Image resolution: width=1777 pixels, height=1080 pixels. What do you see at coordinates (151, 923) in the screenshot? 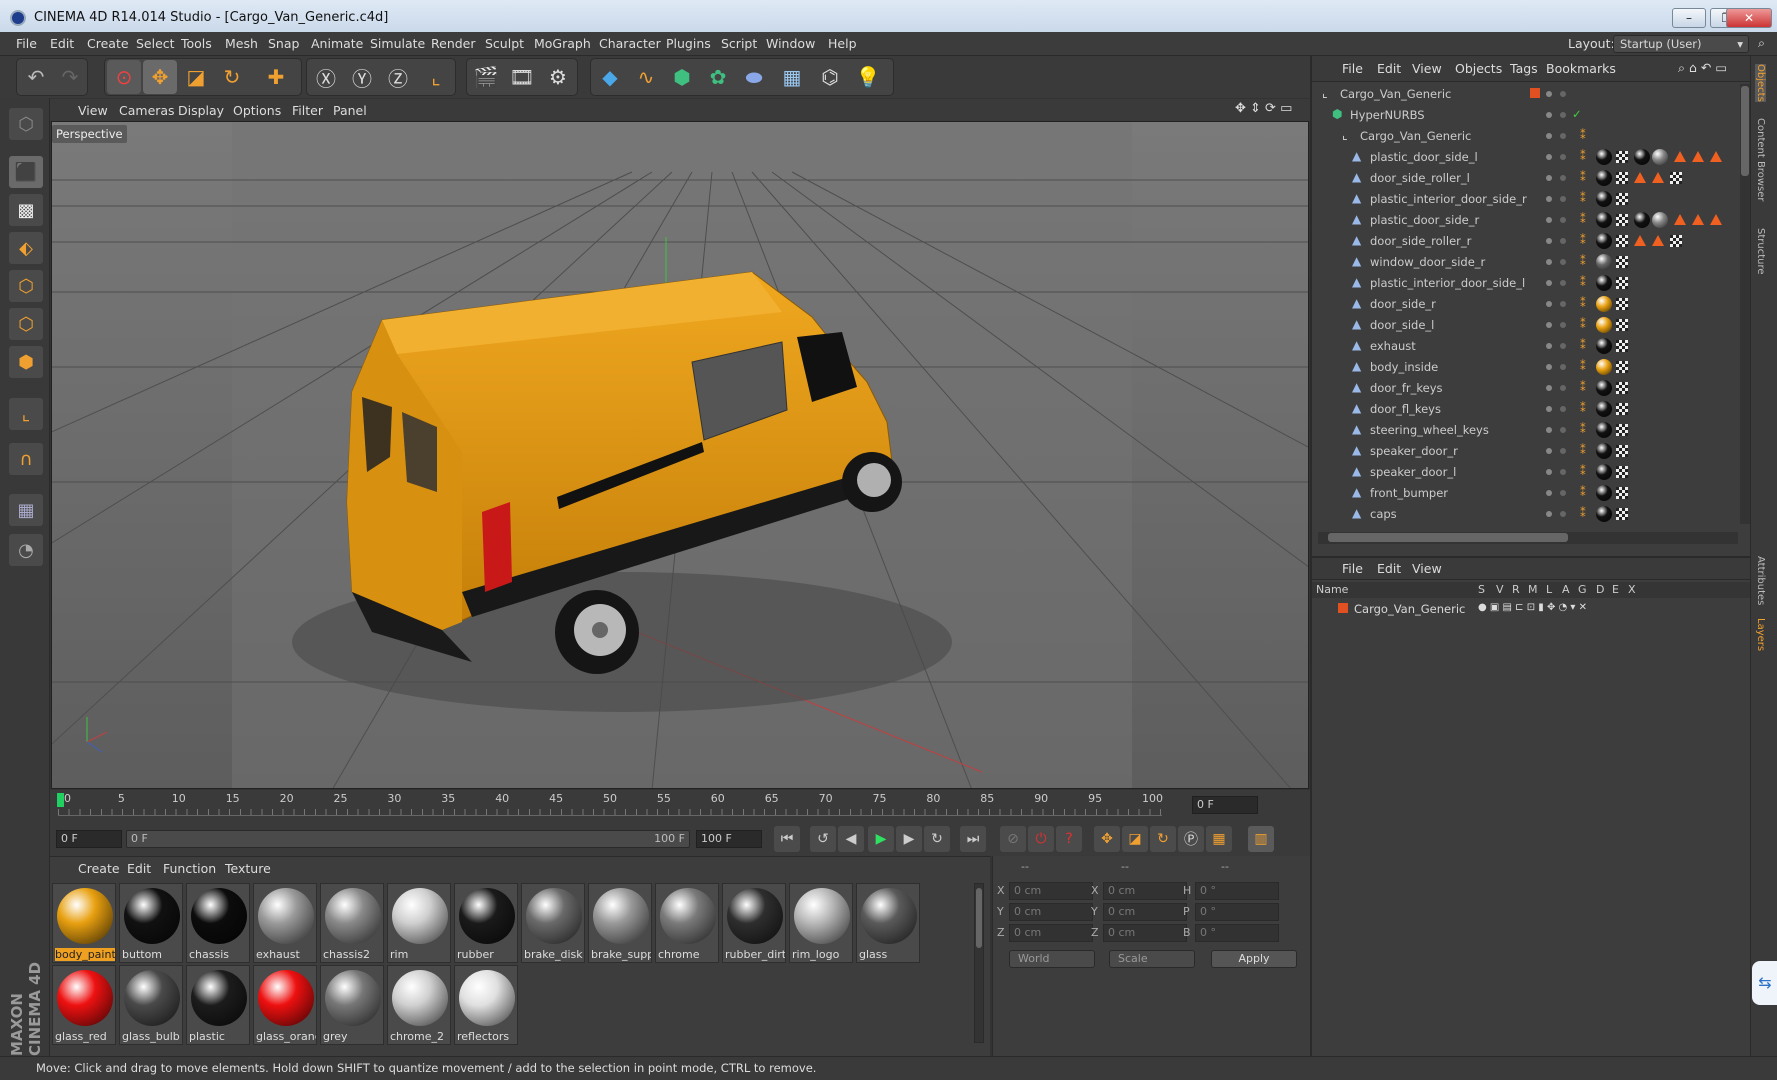
I see `material-swatch: buttom` at bounding box center [151, 923].